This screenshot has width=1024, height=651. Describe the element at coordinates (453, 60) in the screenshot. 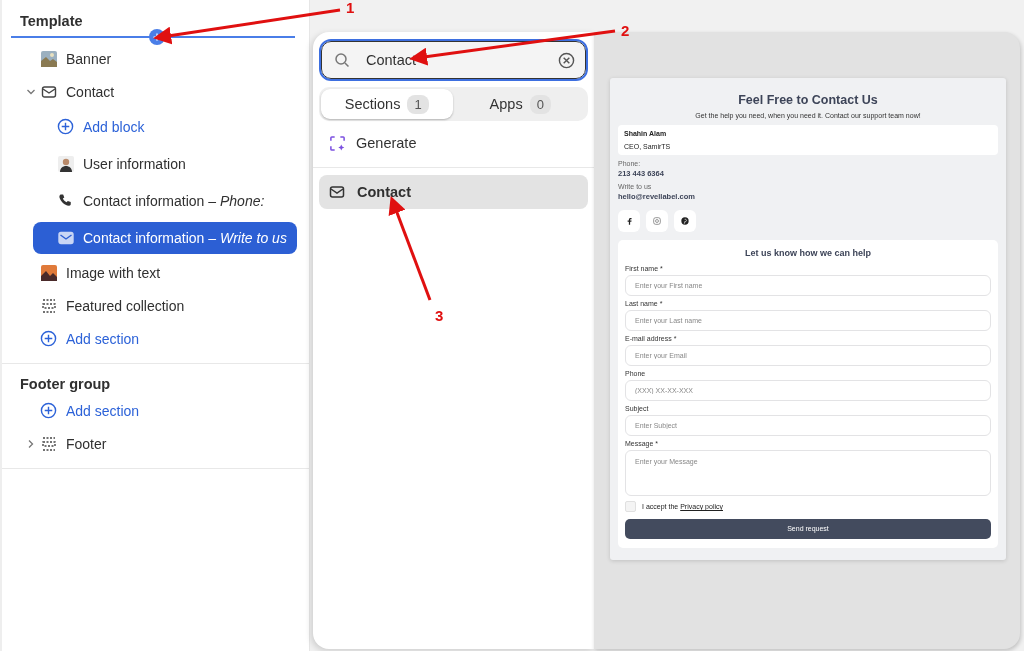

I see `search-field: Contact` at that location.